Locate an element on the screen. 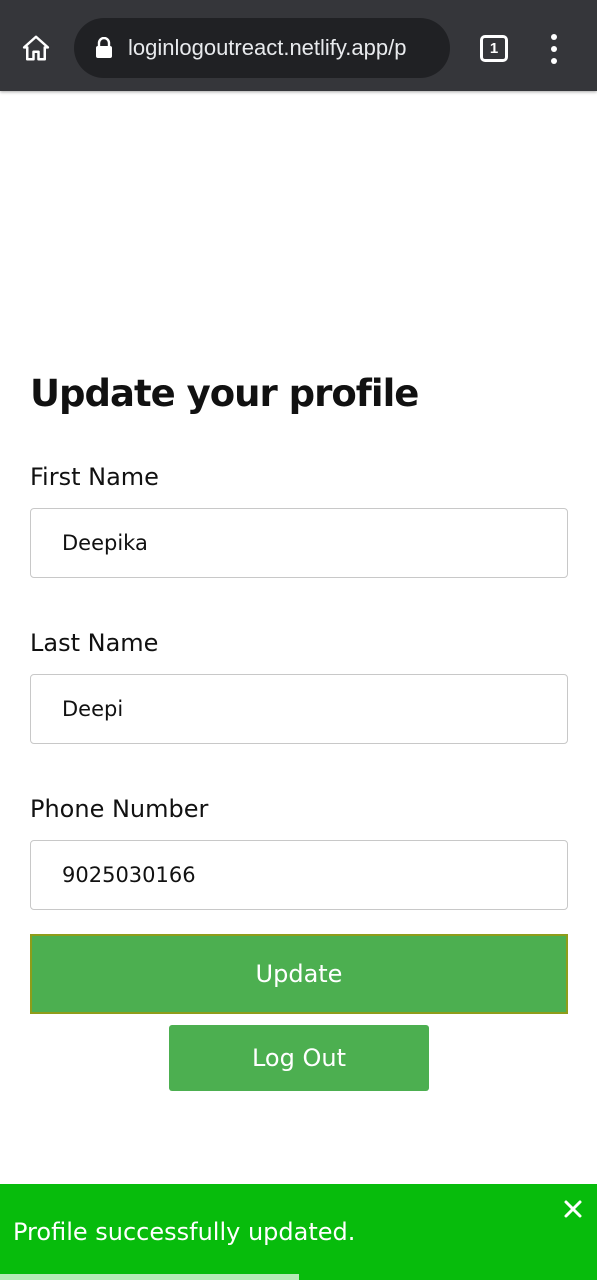 Image resolution: width=597 pixels, height=1280 pixels. first-name-input is located at coordinates (299, 543).